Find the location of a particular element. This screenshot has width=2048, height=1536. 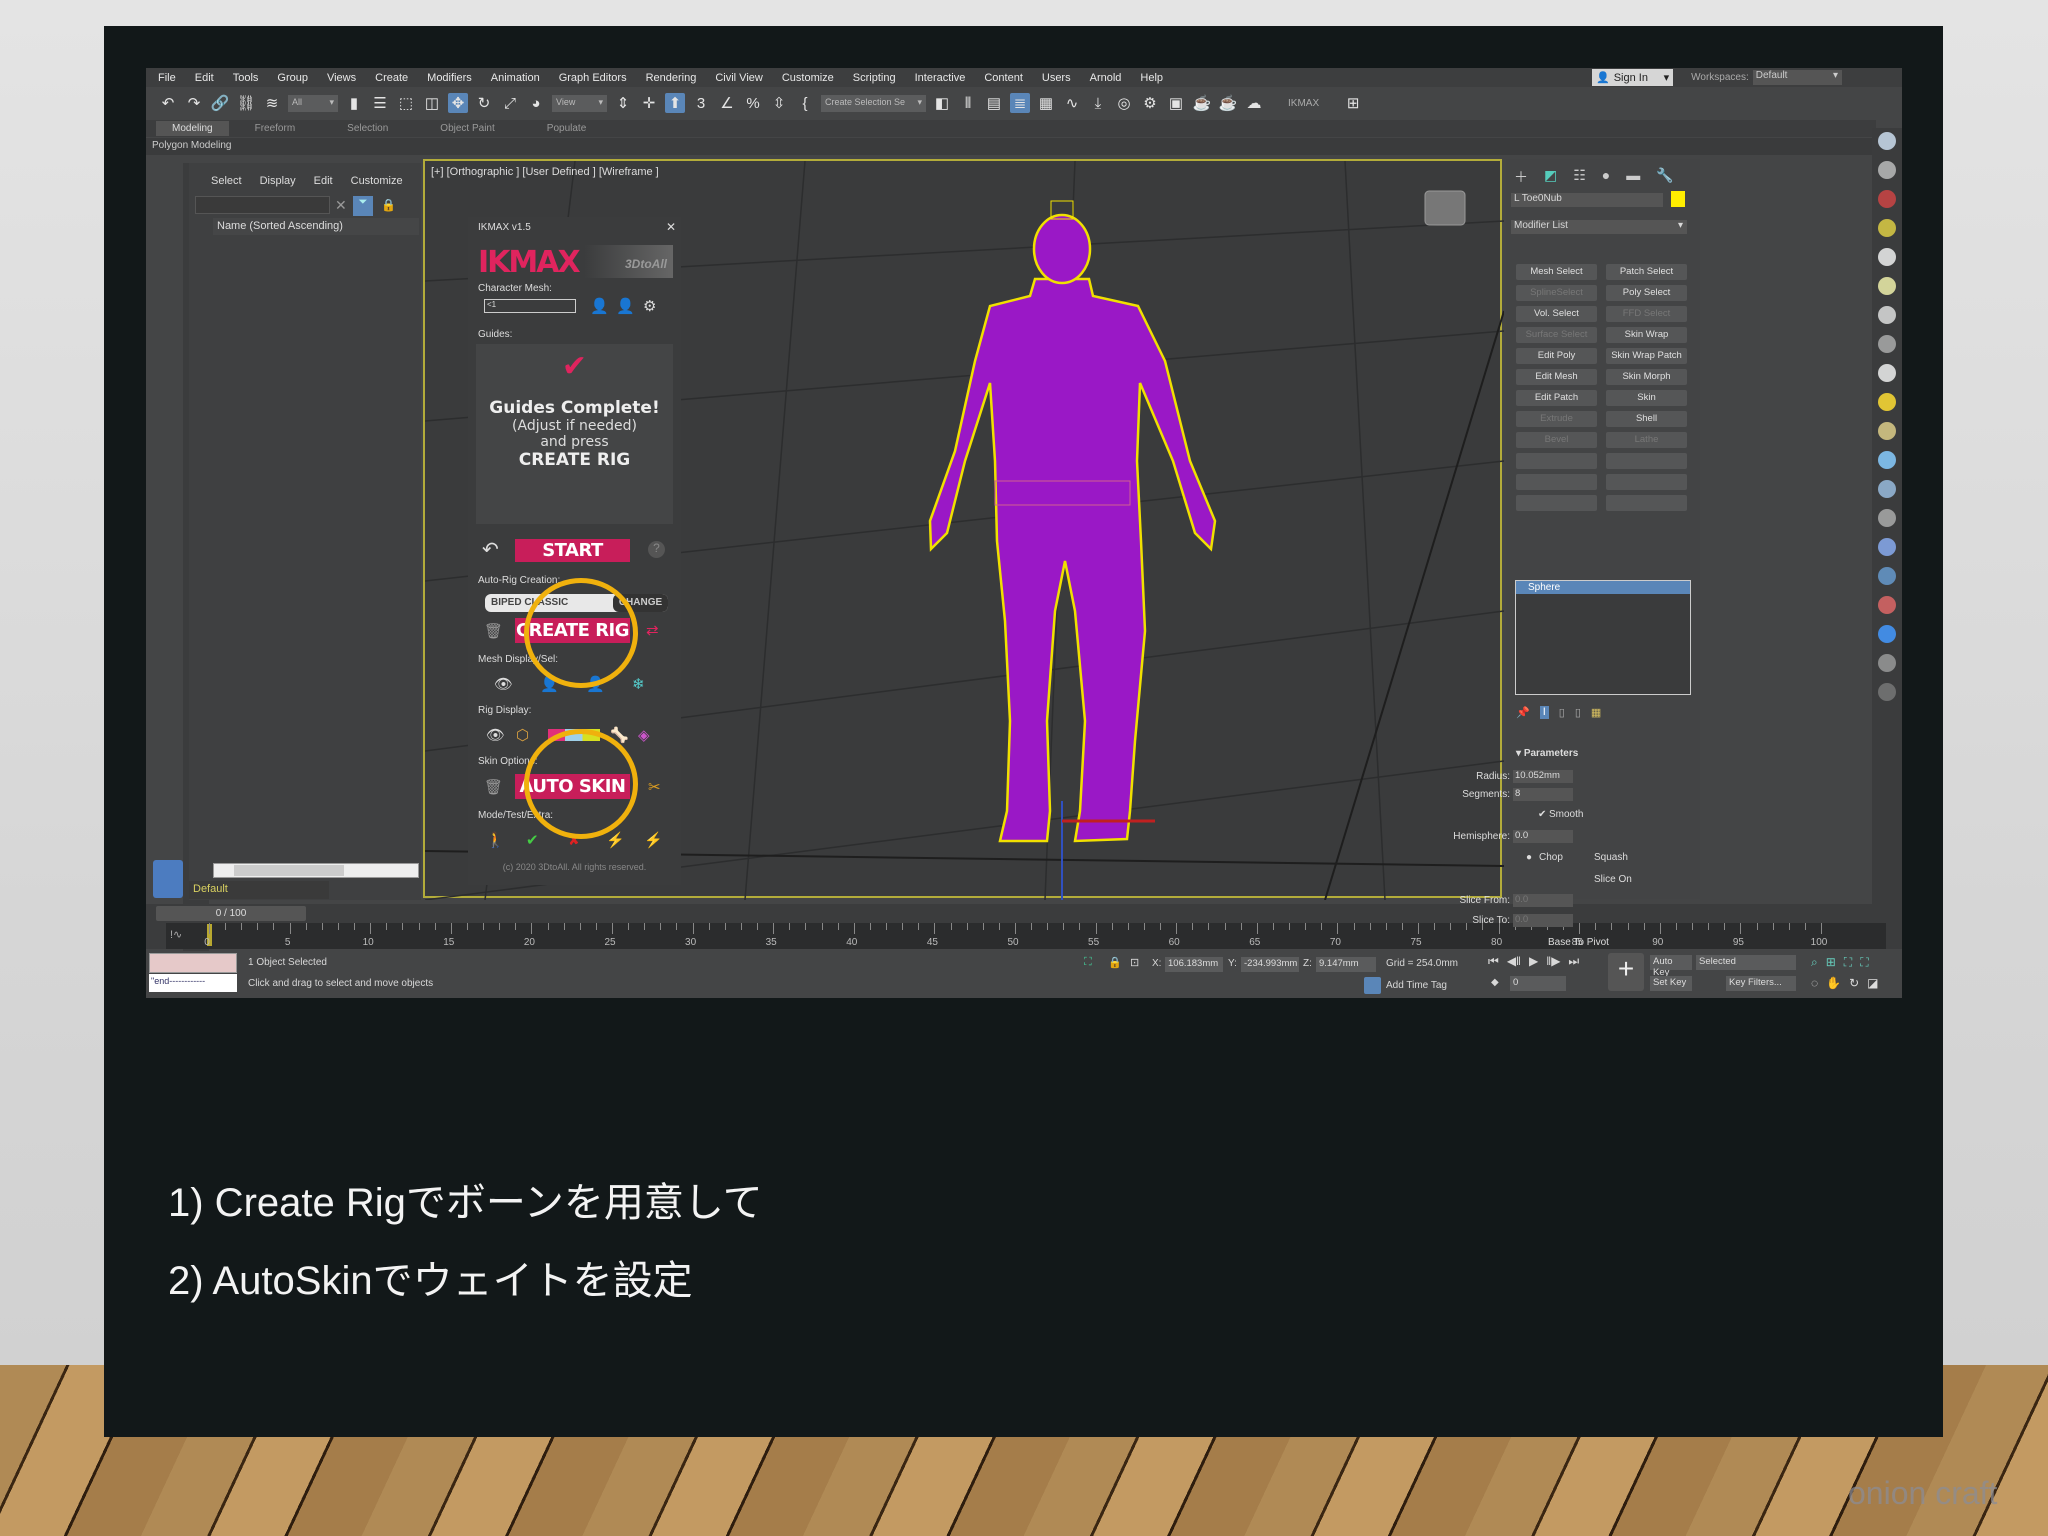

cone-icon is located at coordinates (1887, 373).